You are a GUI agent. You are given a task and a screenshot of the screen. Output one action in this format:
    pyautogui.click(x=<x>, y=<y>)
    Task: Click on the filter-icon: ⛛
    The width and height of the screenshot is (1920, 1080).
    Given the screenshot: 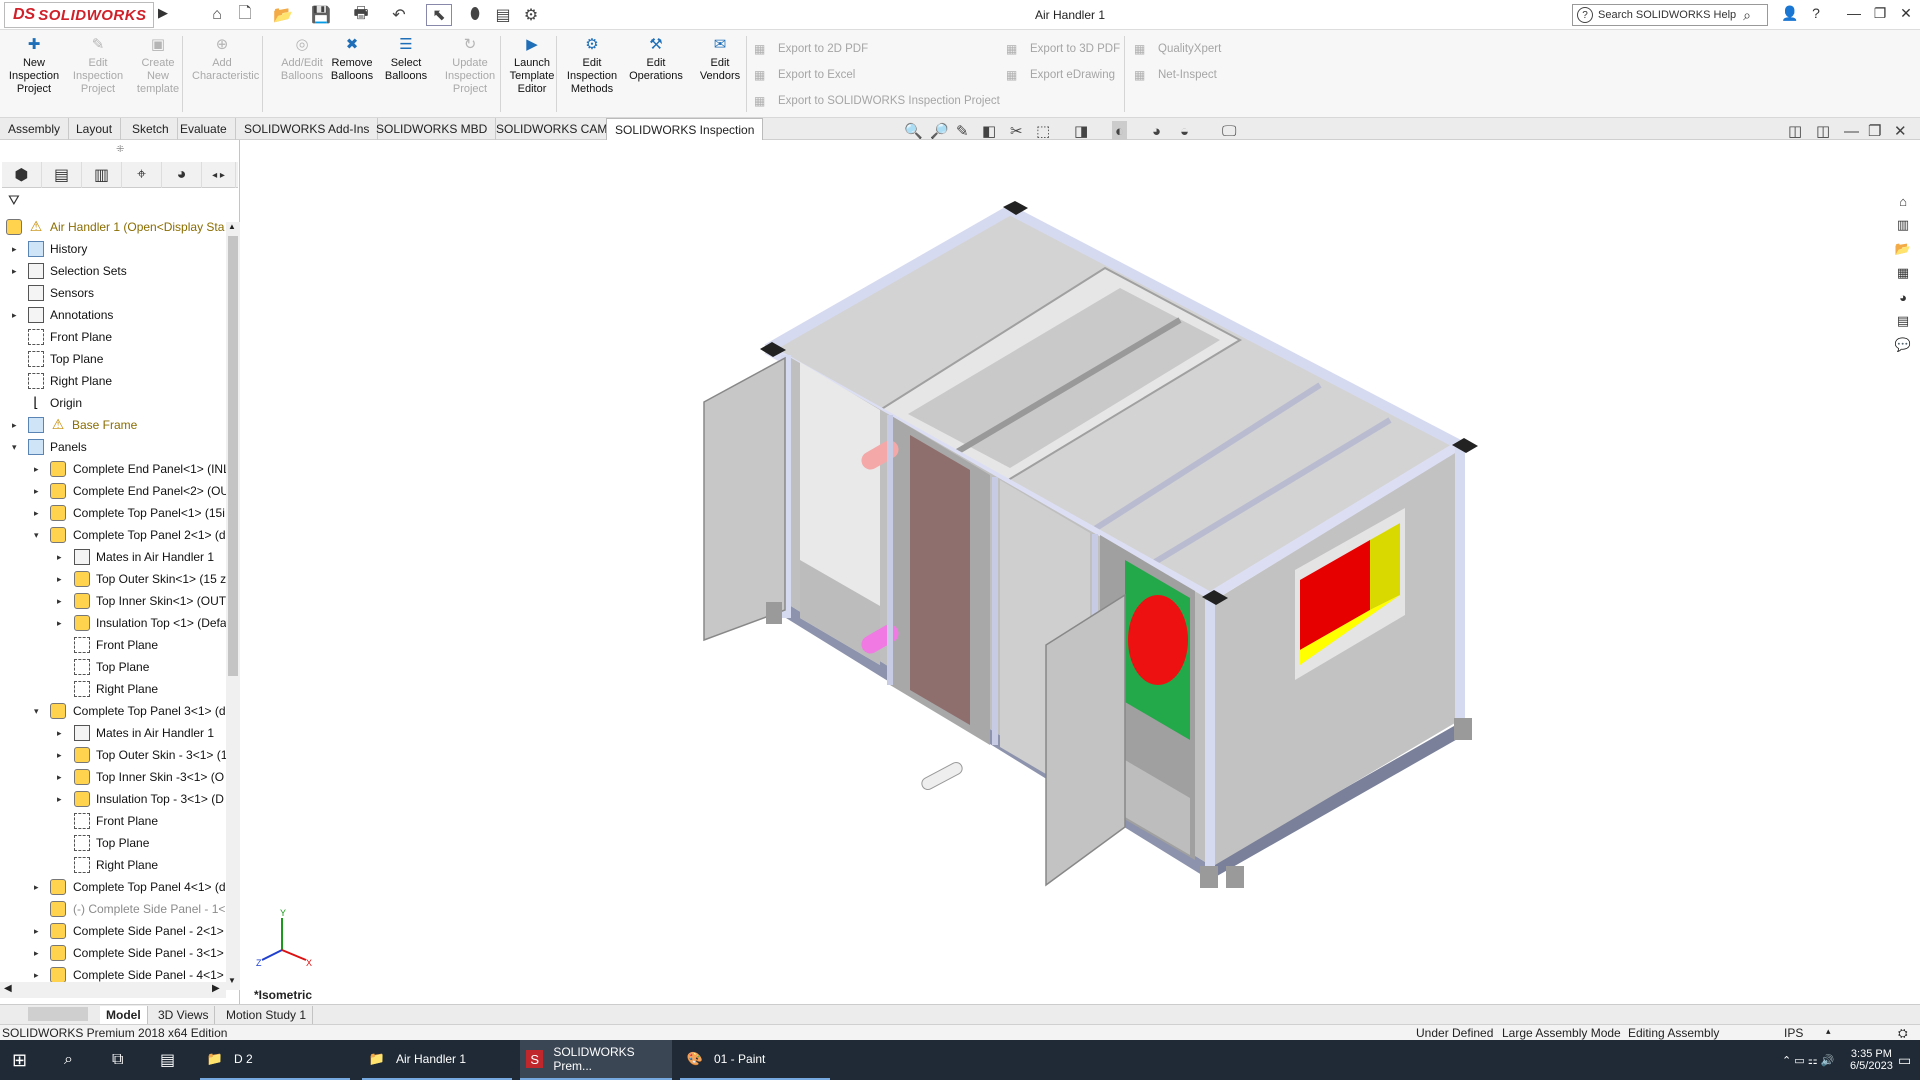 What is the action you would take?
    pyautogui.click(x=14, y=200)
    